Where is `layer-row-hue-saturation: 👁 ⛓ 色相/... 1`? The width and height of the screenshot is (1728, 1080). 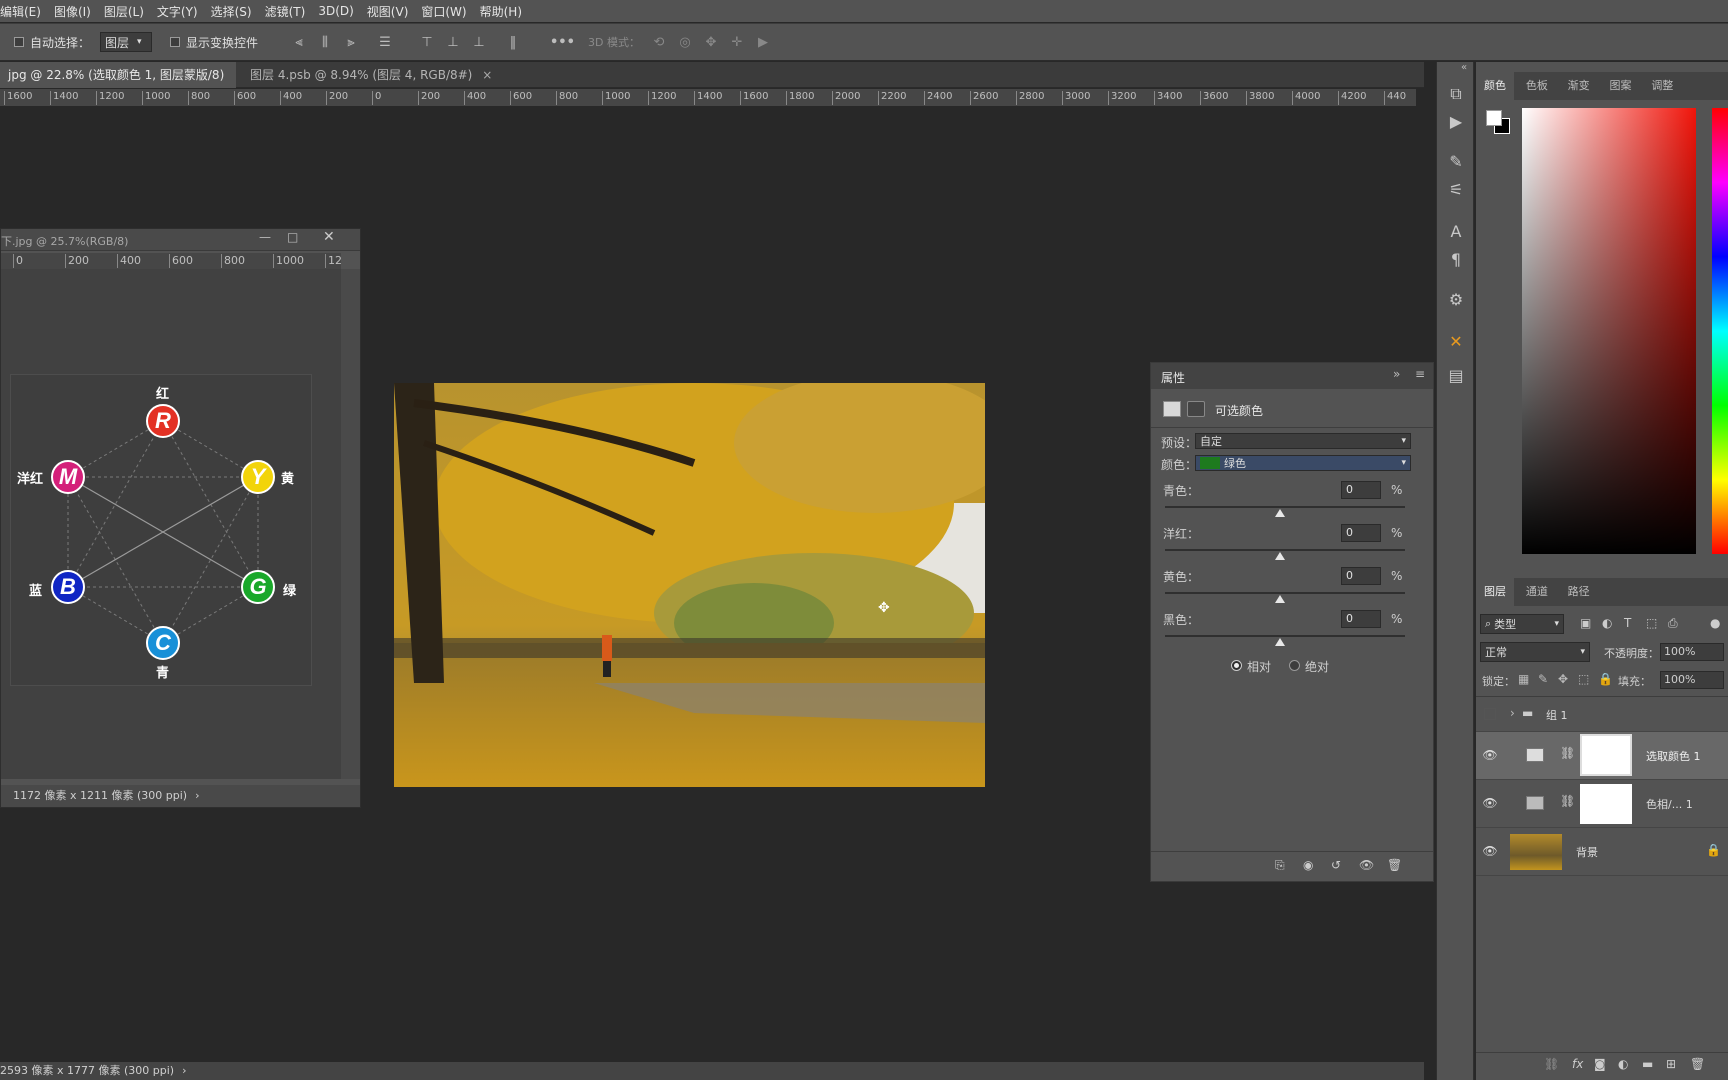
layer-row-hue-saturation: 👁 ⛓ 色相/... 1 is located at coordinates (1602, 804).